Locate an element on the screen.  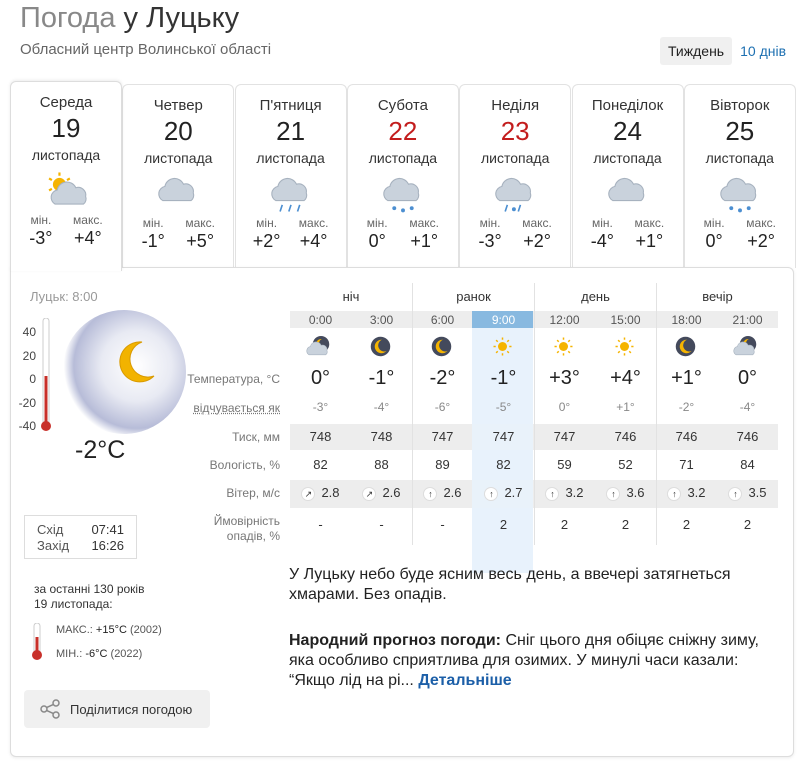
day-min-value: -3° is located at coordinates (490, 241).